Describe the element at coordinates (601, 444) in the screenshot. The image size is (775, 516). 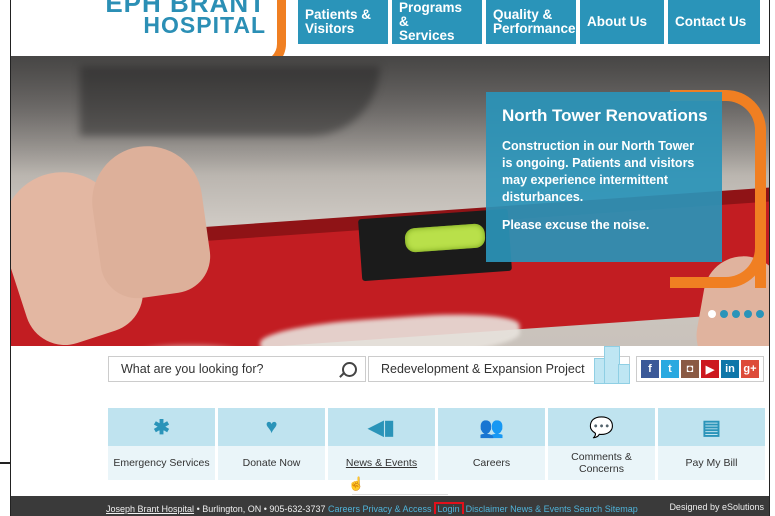
I see `tile-comments-concerns: 💬 Comments & Concerns` at that location.